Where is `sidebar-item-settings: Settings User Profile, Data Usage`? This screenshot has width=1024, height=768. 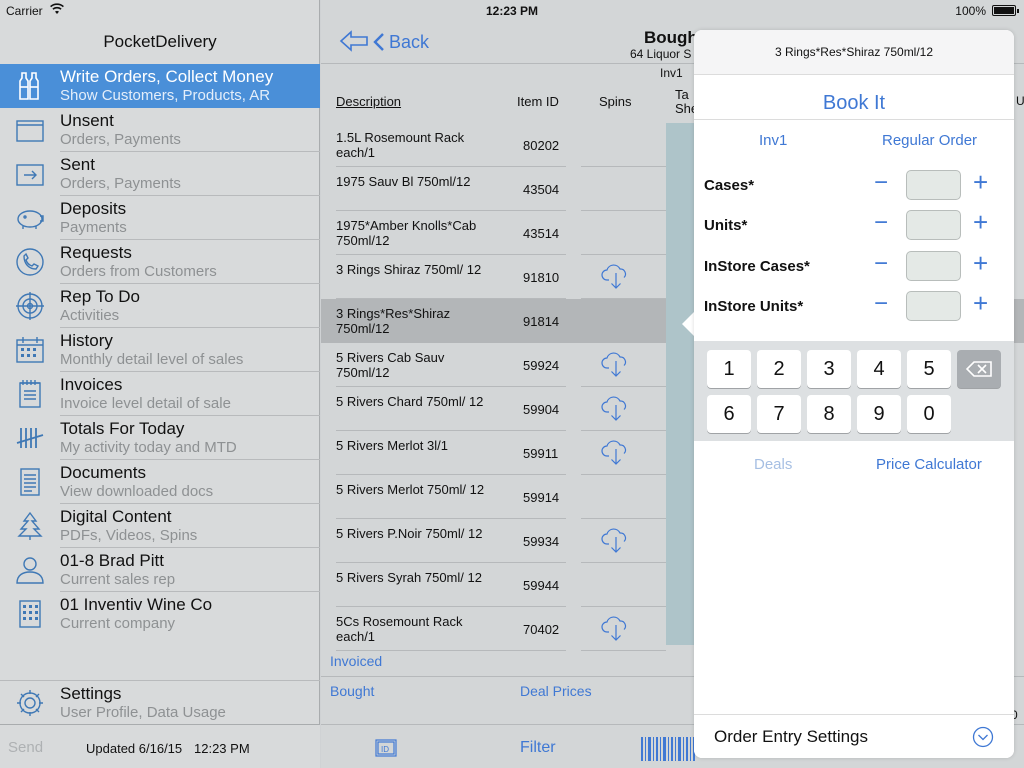
sidebar-item-settings: Settings User Profile, Data Usage is located at coordinates (160, 702).